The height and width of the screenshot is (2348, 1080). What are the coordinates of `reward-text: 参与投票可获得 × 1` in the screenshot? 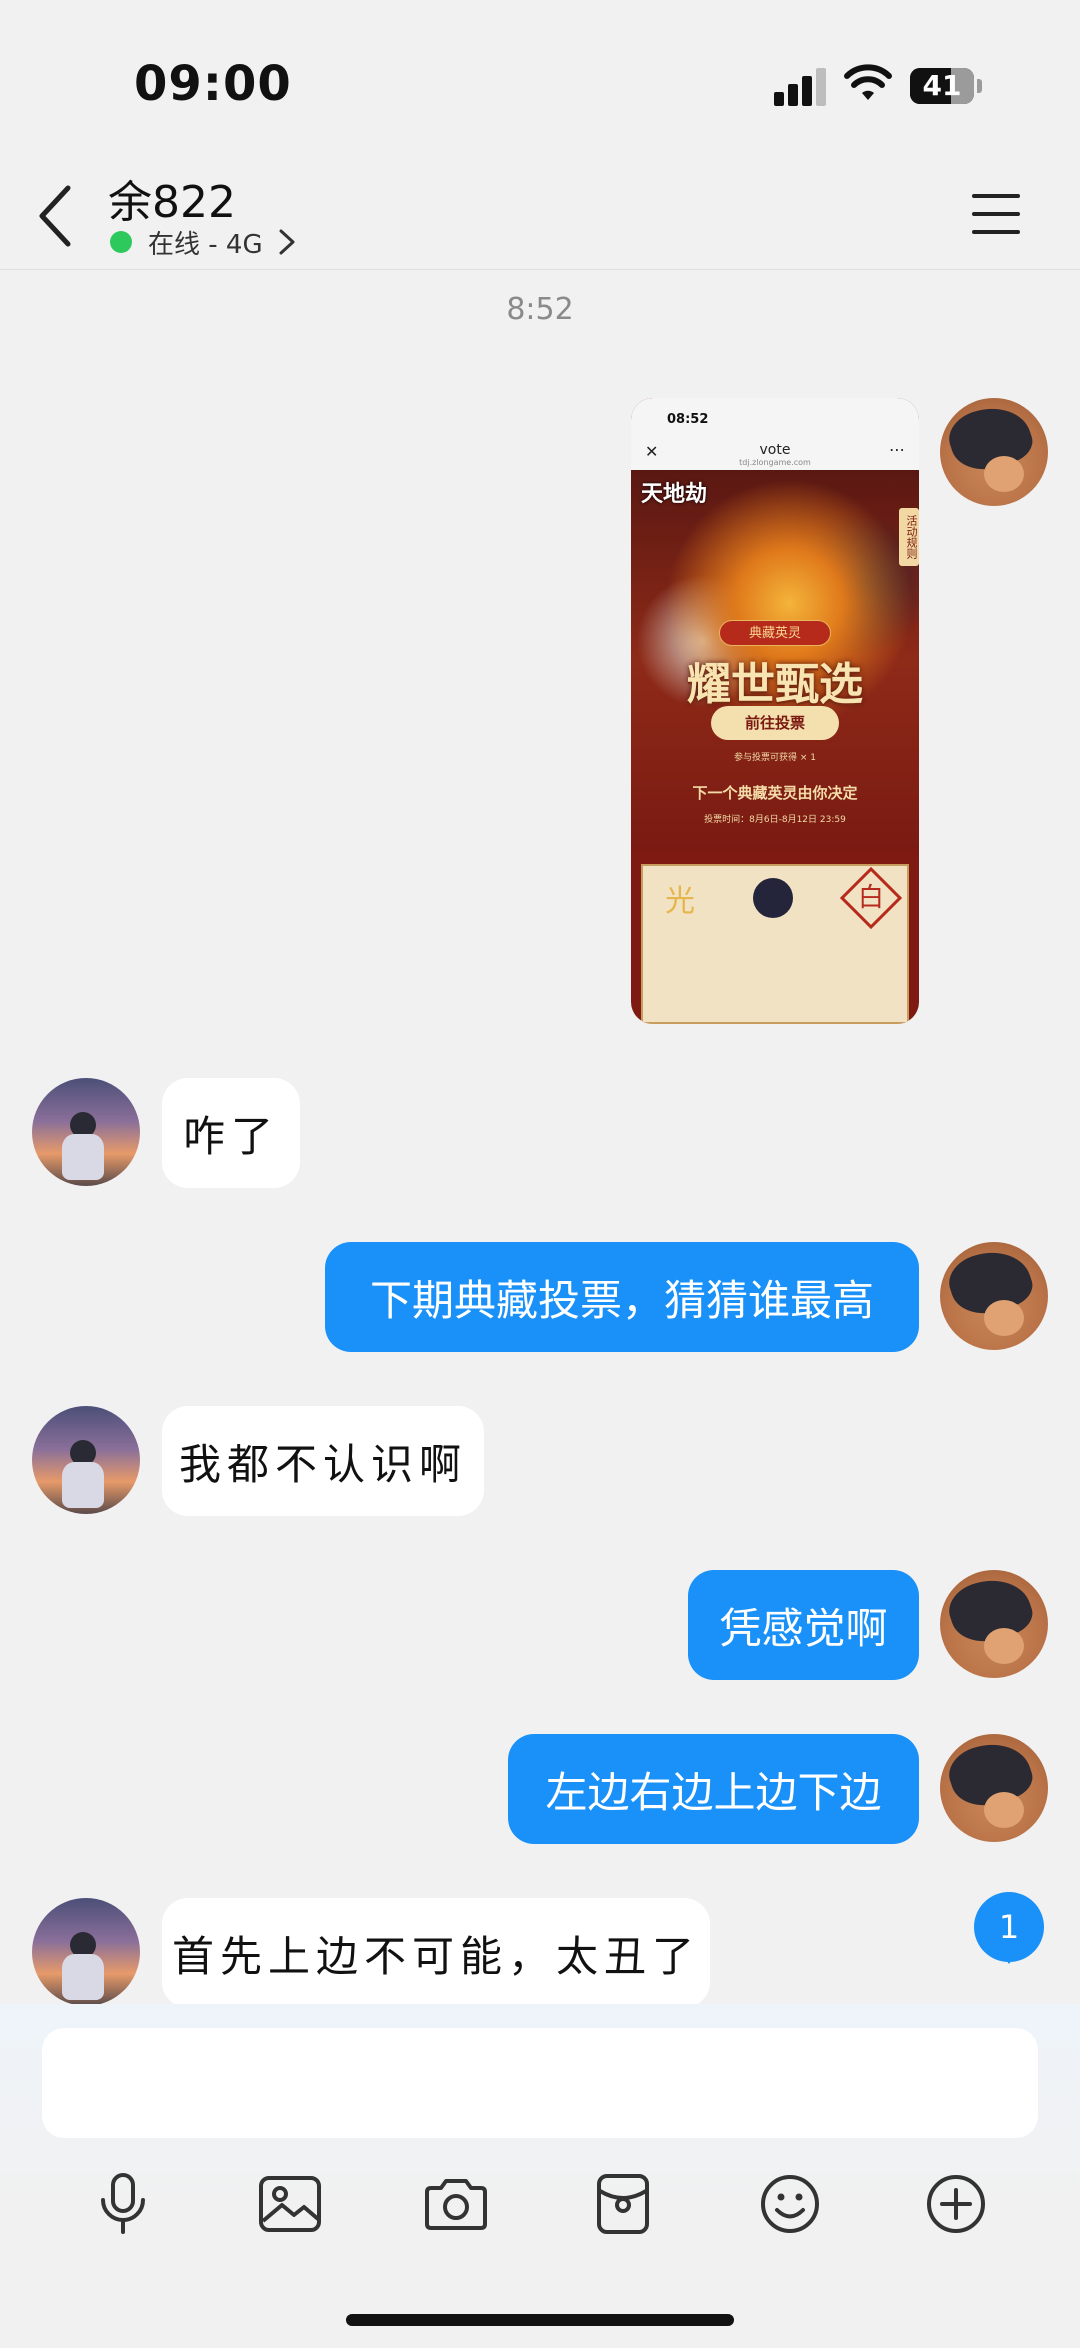 It's located at (775, 758).